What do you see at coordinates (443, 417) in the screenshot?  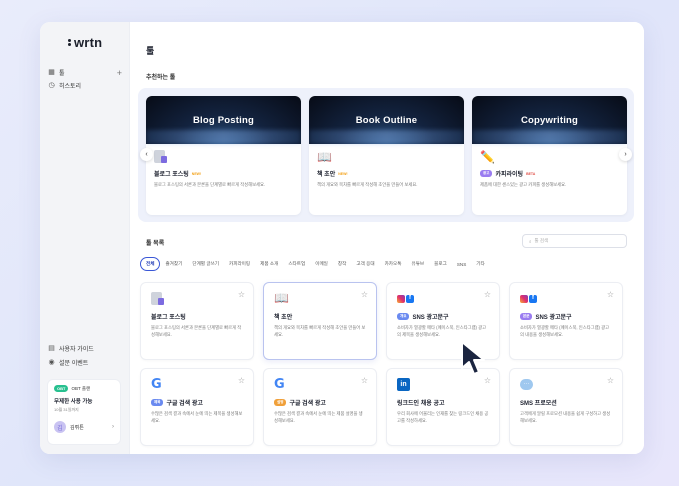 I see `tool-desc: 우리 회사에 어울리는 인재를 찾는 링크드인 채용 공고를 작성하세요.` at bounding box center [443, 417].